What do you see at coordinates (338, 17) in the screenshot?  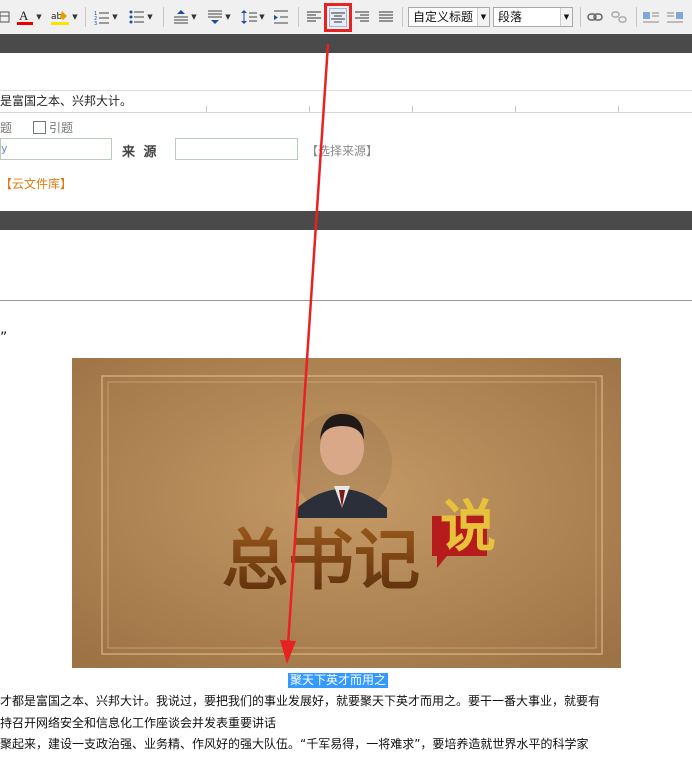 I see `annotation-highlight-box` at bounding box center [338, 17].